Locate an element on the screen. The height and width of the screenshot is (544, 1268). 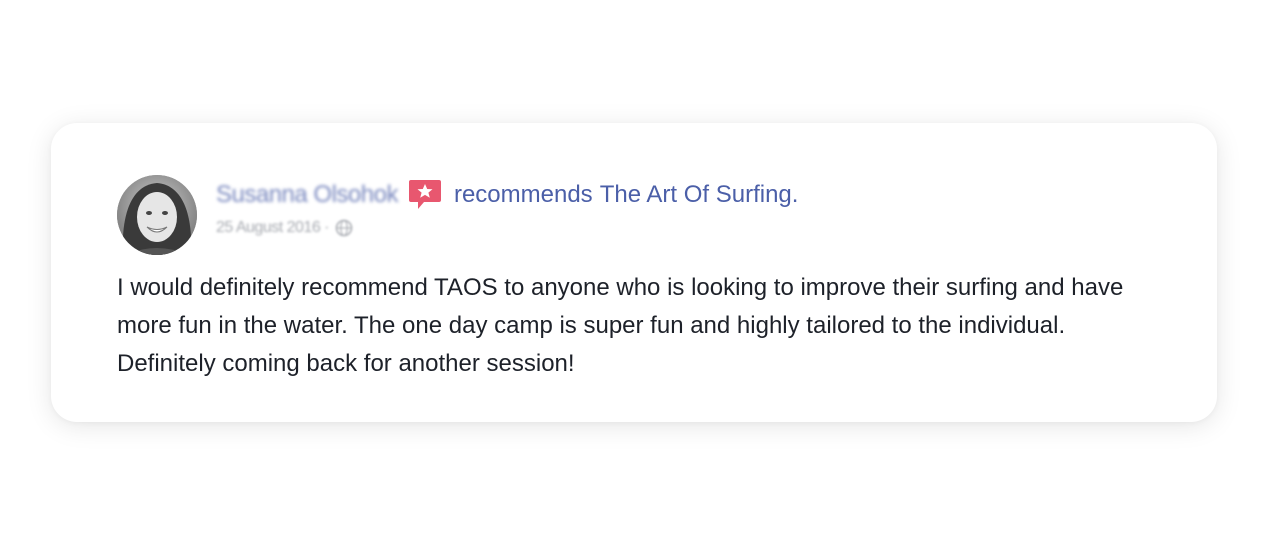
recommendation-star-icon is located at coordinates (425, 195).